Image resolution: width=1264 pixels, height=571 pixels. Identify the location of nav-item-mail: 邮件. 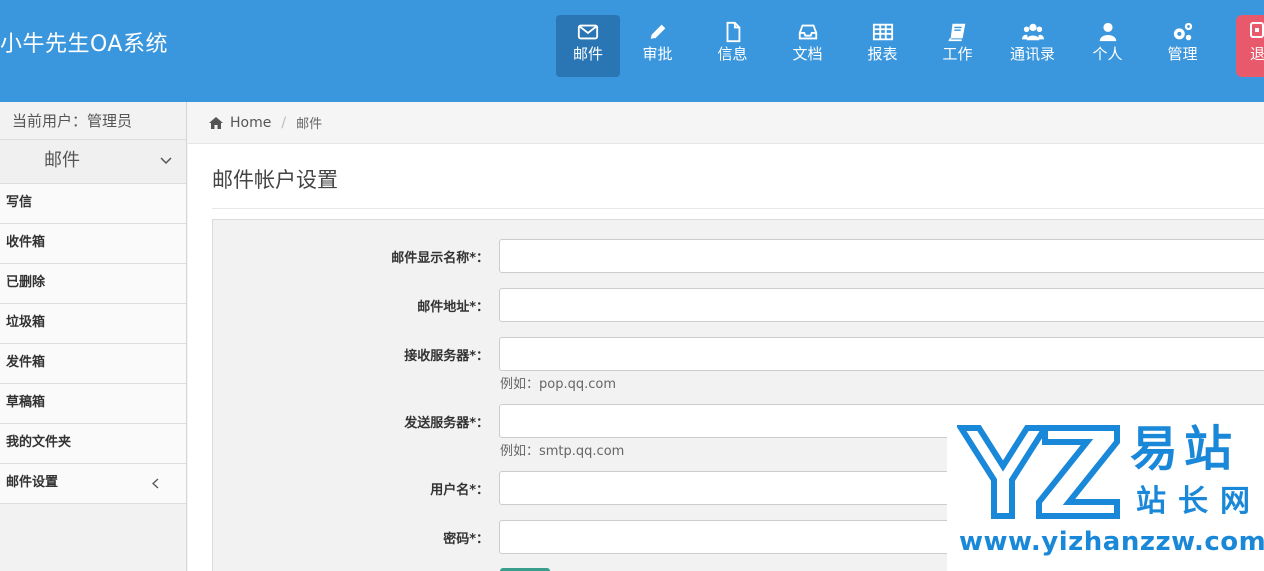
(588, 46).